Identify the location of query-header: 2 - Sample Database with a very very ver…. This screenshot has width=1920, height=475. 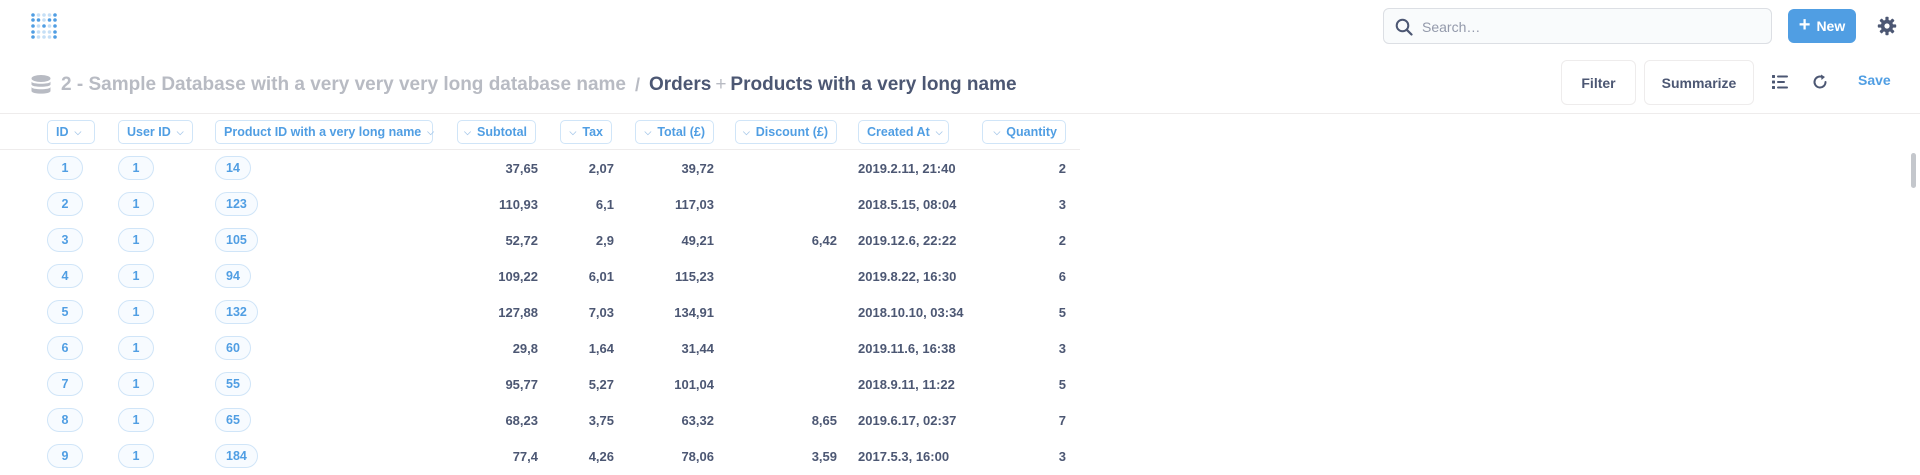
(960, 82).